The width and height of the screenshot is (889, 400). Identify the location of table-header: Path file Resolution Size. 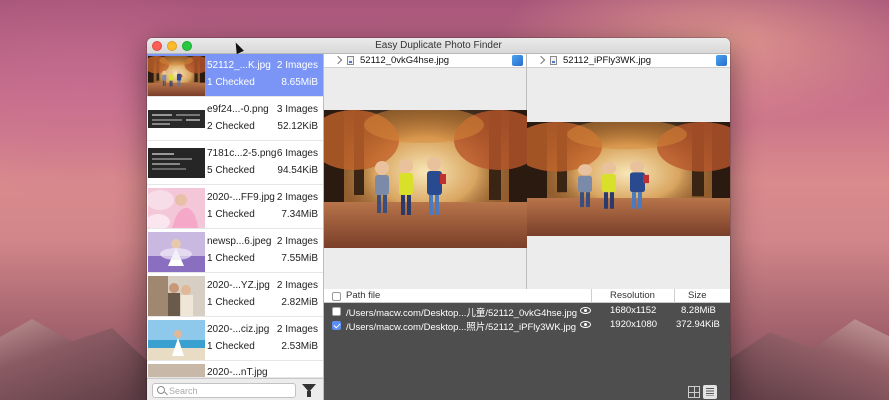
(527, 296).